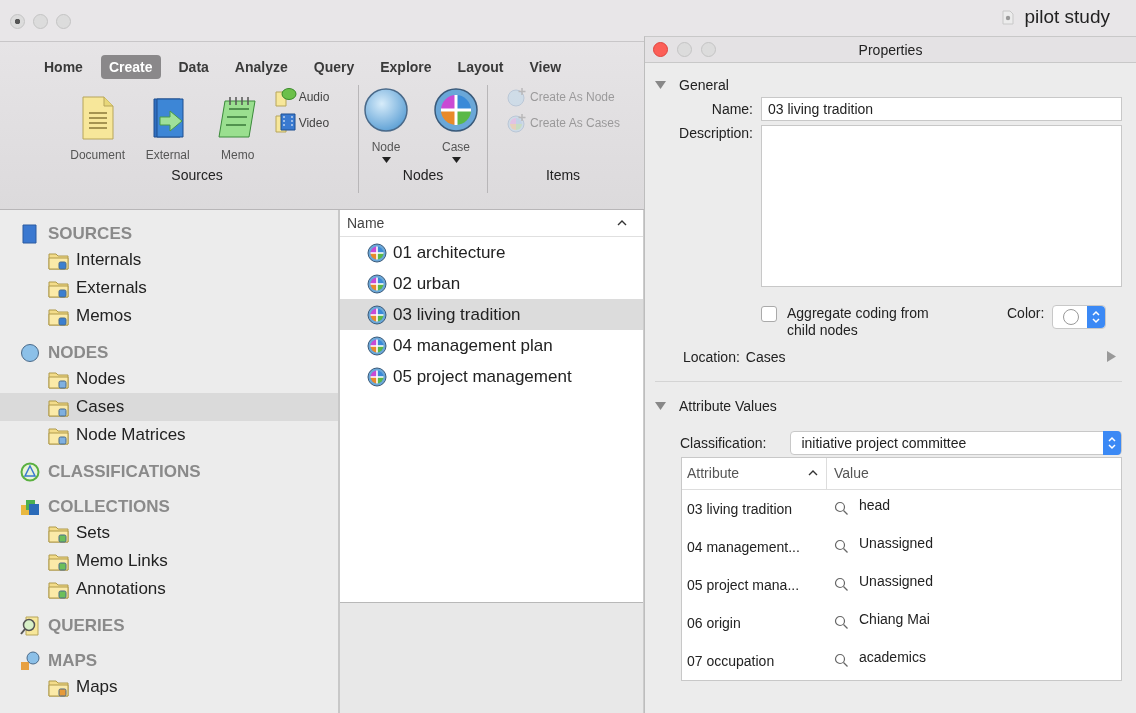 The image size is (1136, 713). I want to click on sidebar-item: Sets, so click(169, 533).